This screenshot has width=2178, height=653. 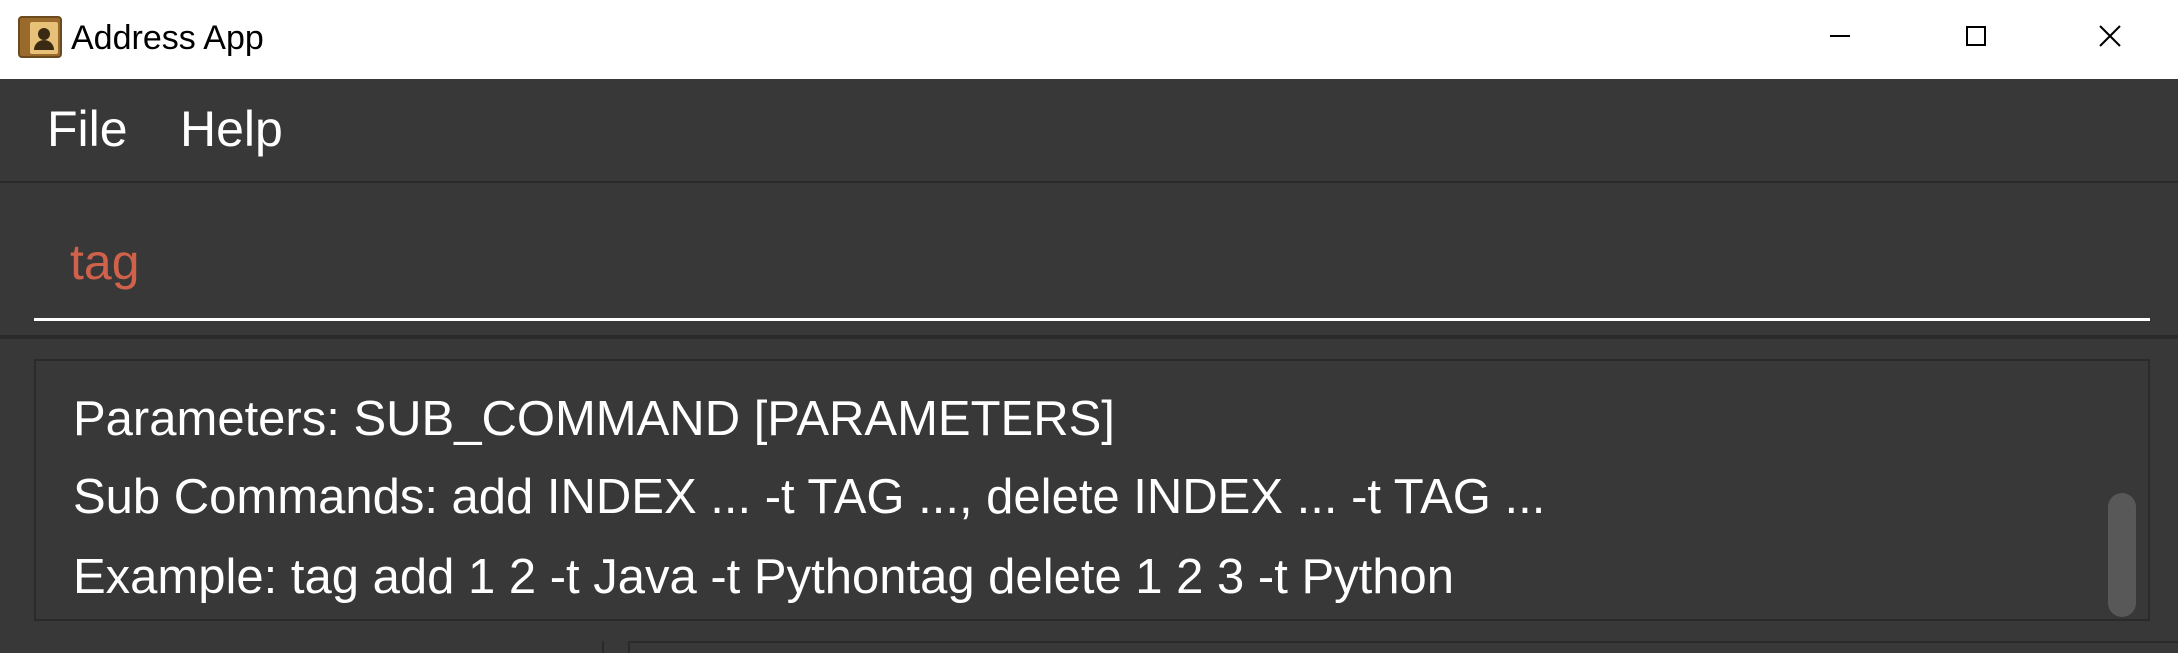 What do you see at coordinates (1403, 647) in the screenshot?
I see `list-panel` at bounding box center [1403, 647].